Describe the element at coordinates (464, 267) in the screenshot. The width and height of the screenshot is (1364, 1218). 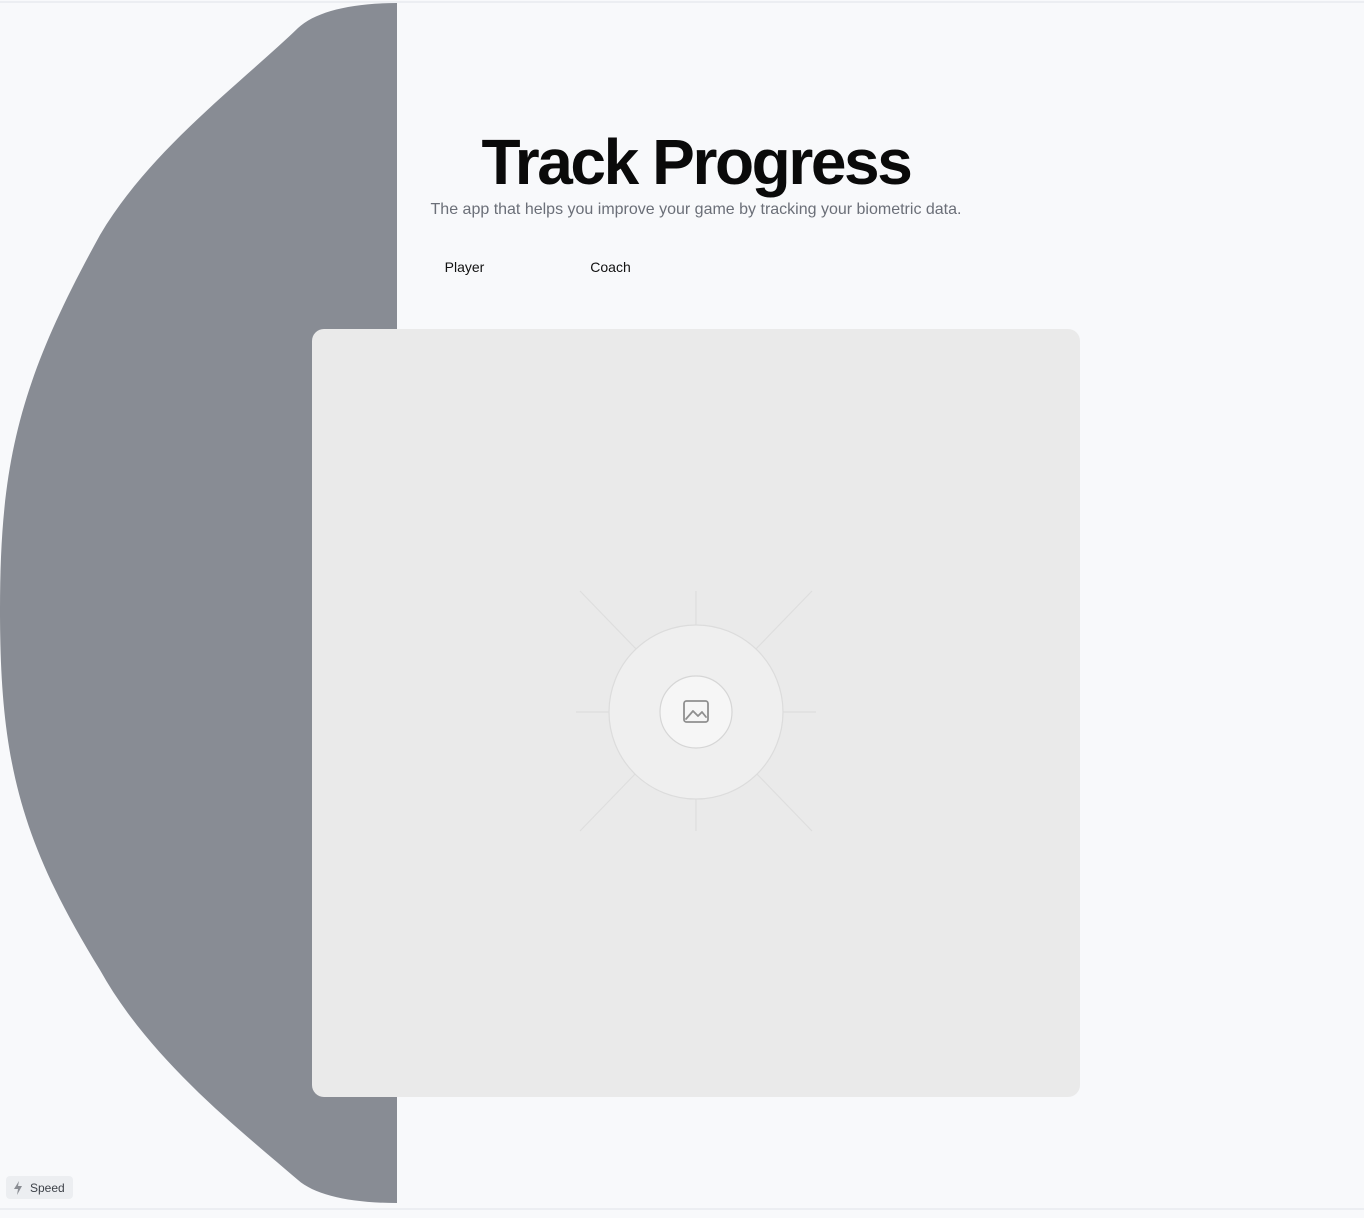
I see `tab-player: Player` at that location.